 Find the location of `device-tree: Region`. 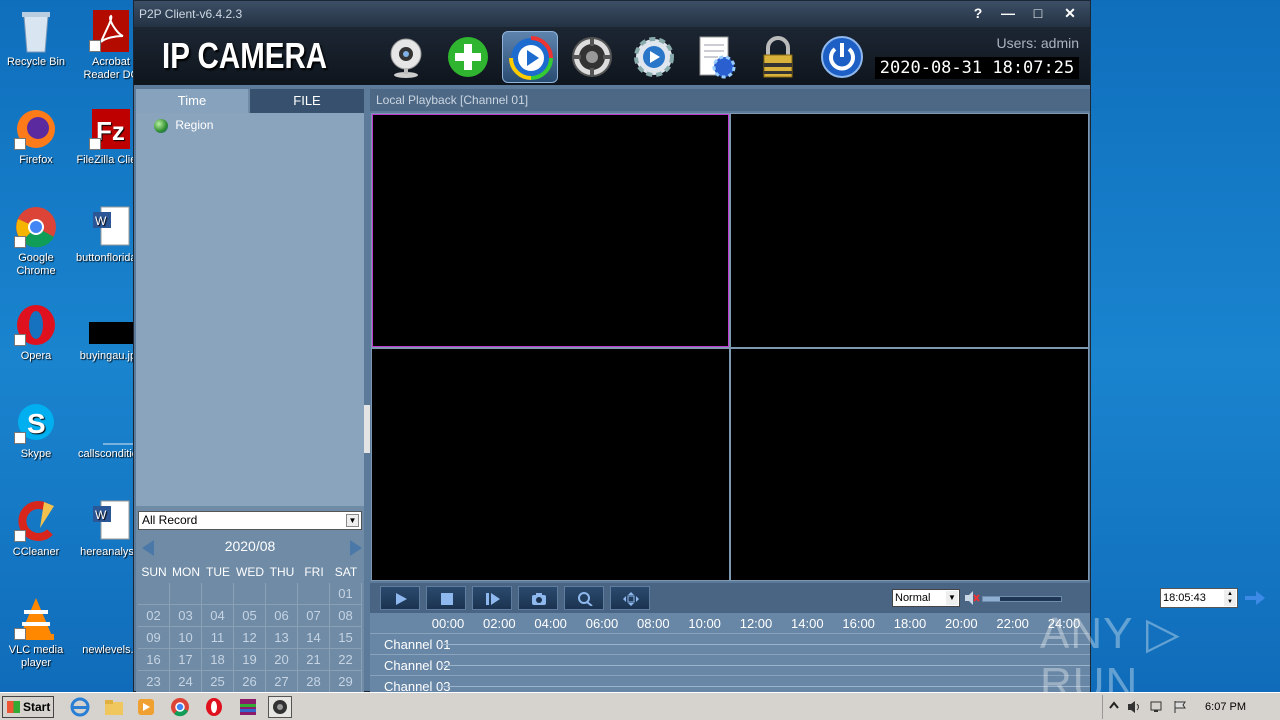

device-tree: Region is located at coordinates (250, 309).